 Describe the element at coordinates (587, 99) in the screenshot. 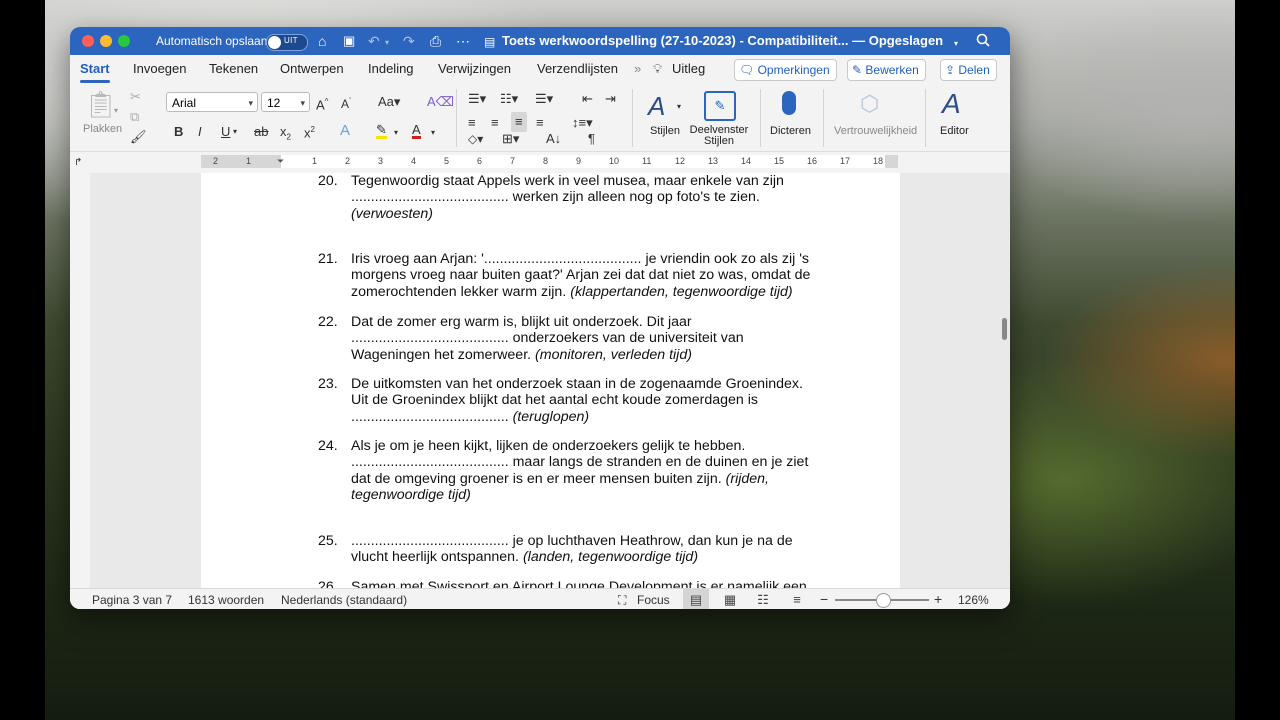

I see `decrease-indent-icon: ⇤` at that location.